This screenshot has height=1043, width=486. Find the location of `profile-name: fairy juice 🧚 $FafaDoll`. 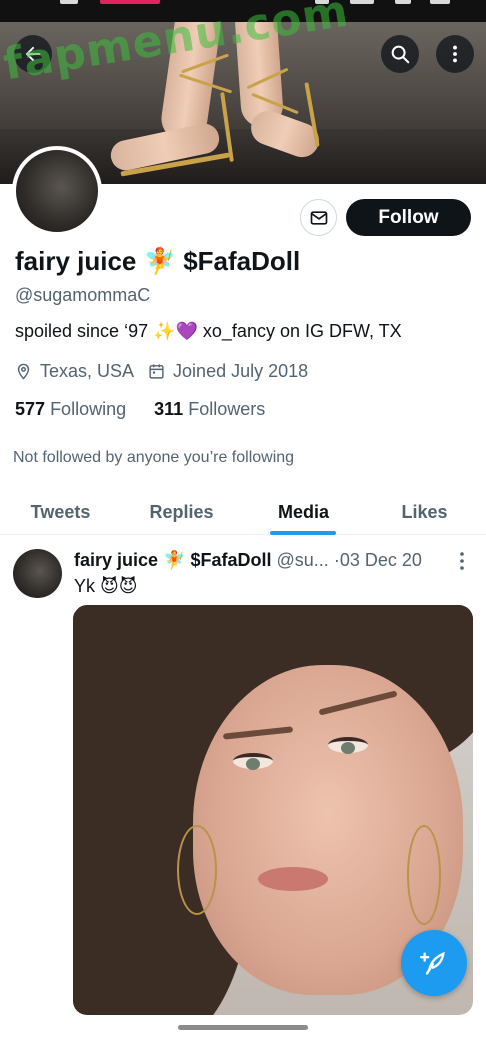

profile-name: fairy juice 🧚 $FafaDoll is located at coordinates (158, 261).